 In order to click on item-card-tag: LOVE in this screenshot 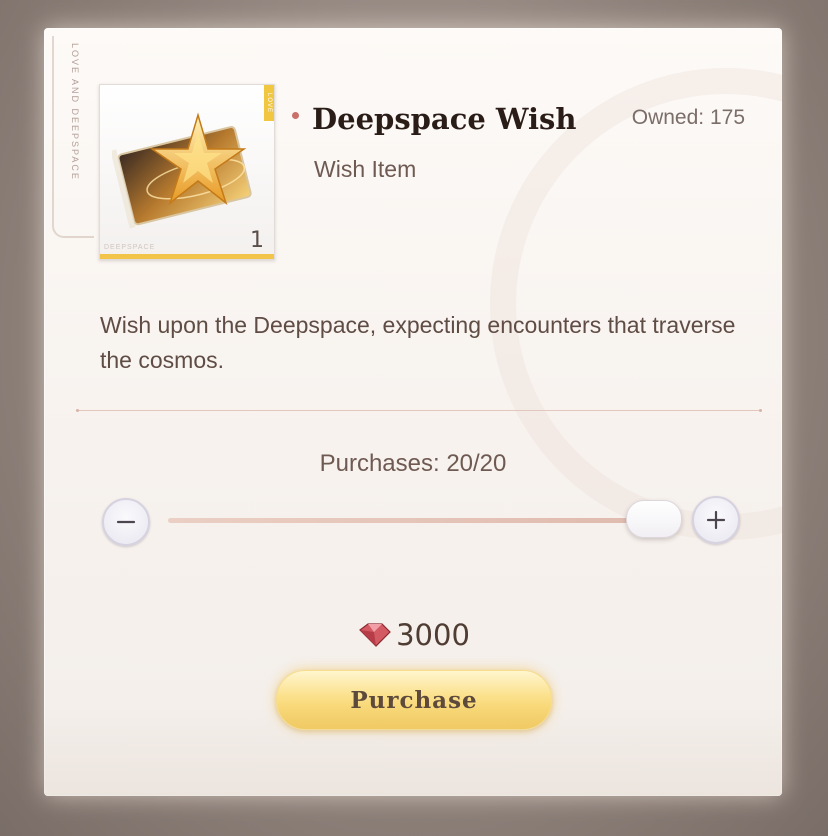, I will do `click(269, 103)`.